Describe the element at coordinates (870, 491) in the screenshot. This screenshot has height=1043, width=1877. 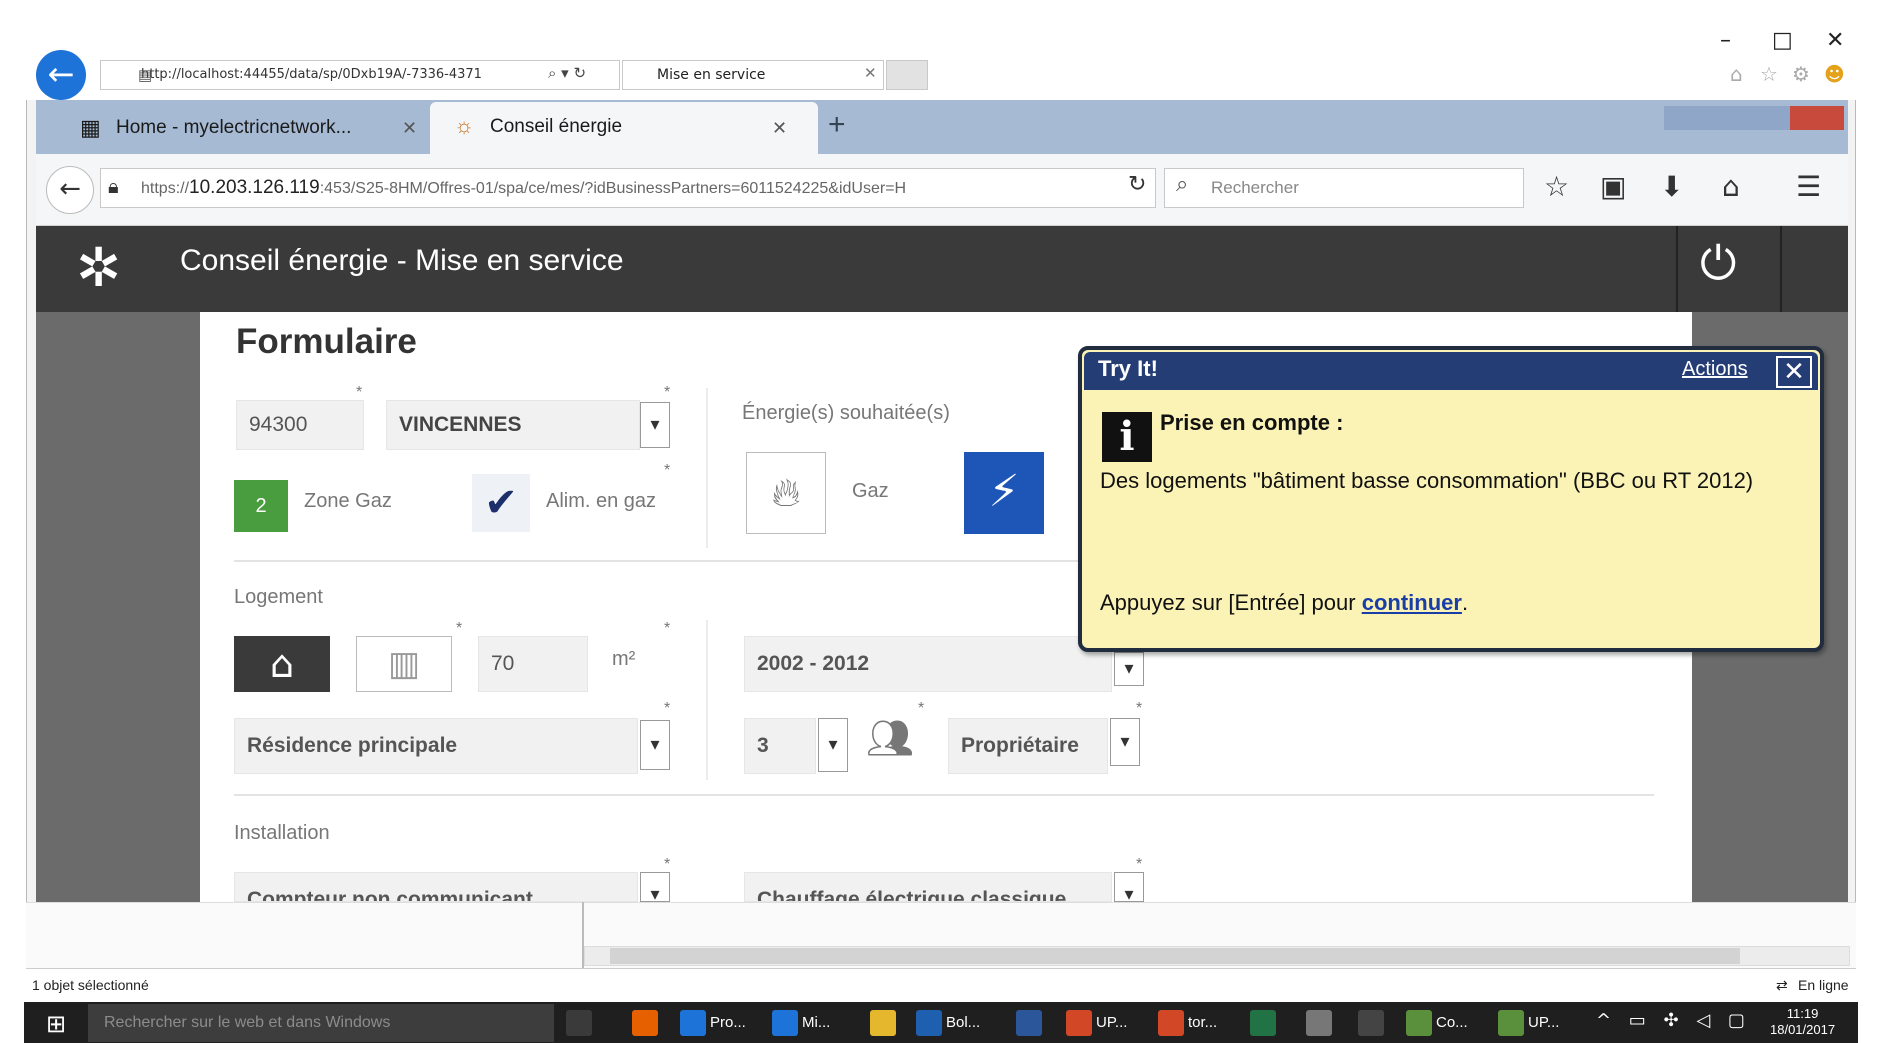
I see `gas-option-label: Gaz` at that location.